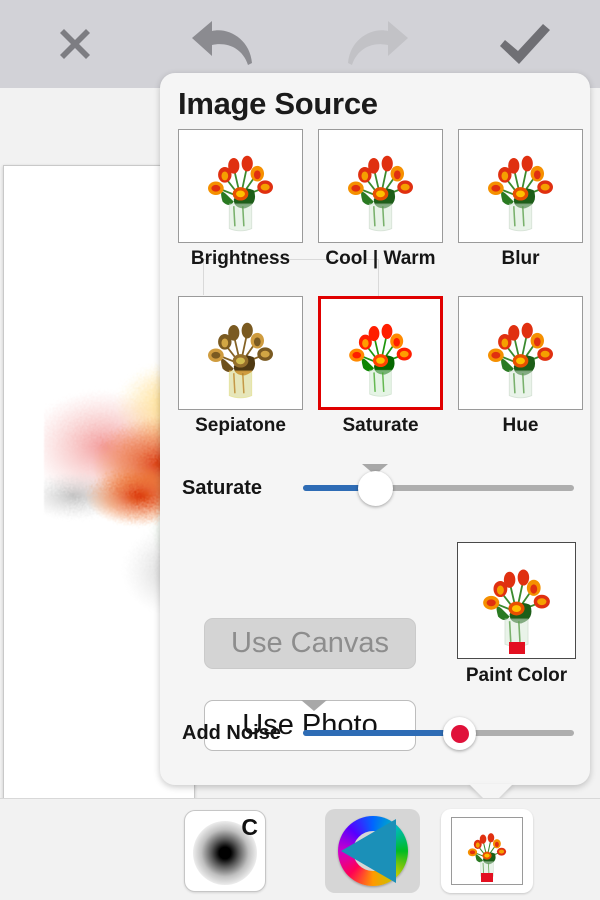 The width and height of the screenshot is (600, 900). Describe the element at coordinates (225, 851) in the screenshot. I see `brush-preview: C` at that location.